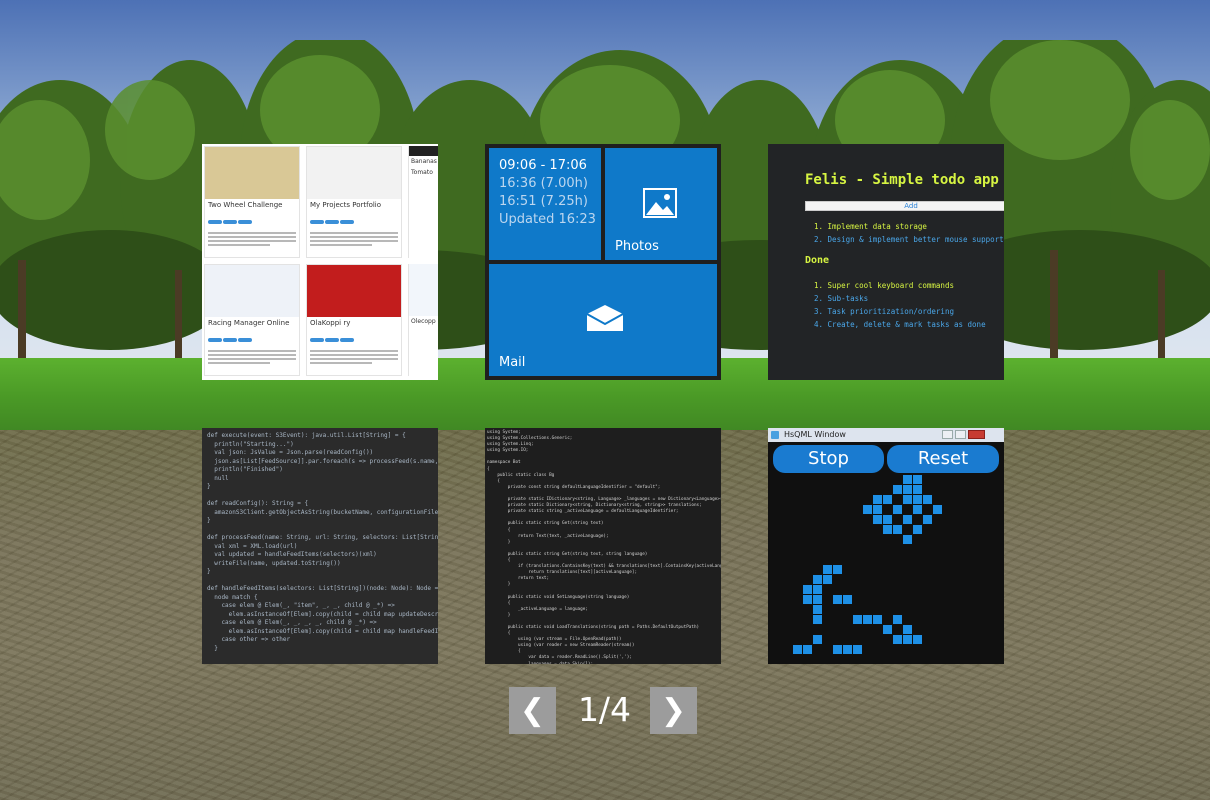 The image size is (1210, 800). I want to click on card-title: Bananas, so click(424, 161).